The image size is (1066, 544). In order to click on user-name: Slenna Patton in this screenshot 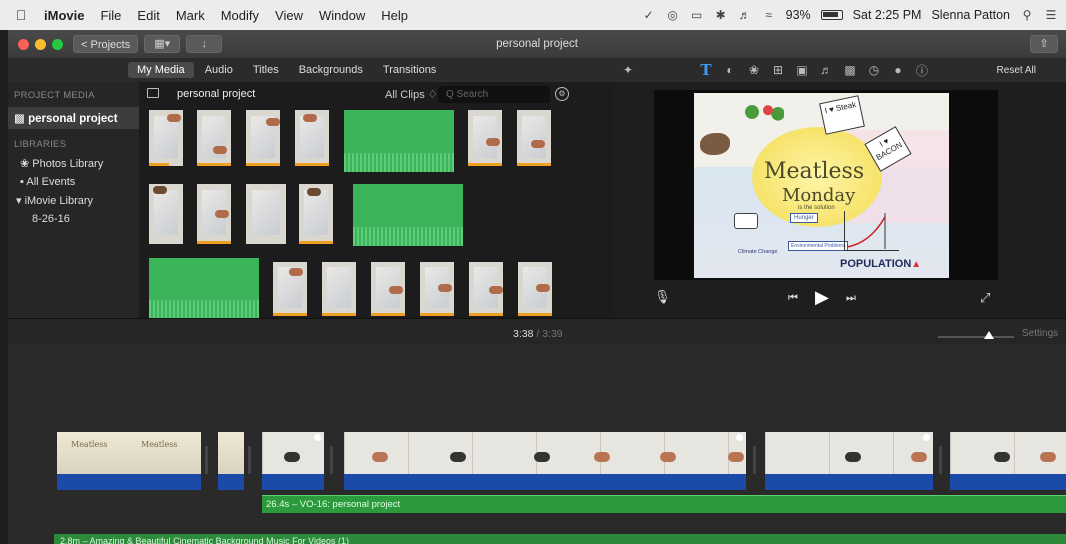, I will do `click(970, 15)`.